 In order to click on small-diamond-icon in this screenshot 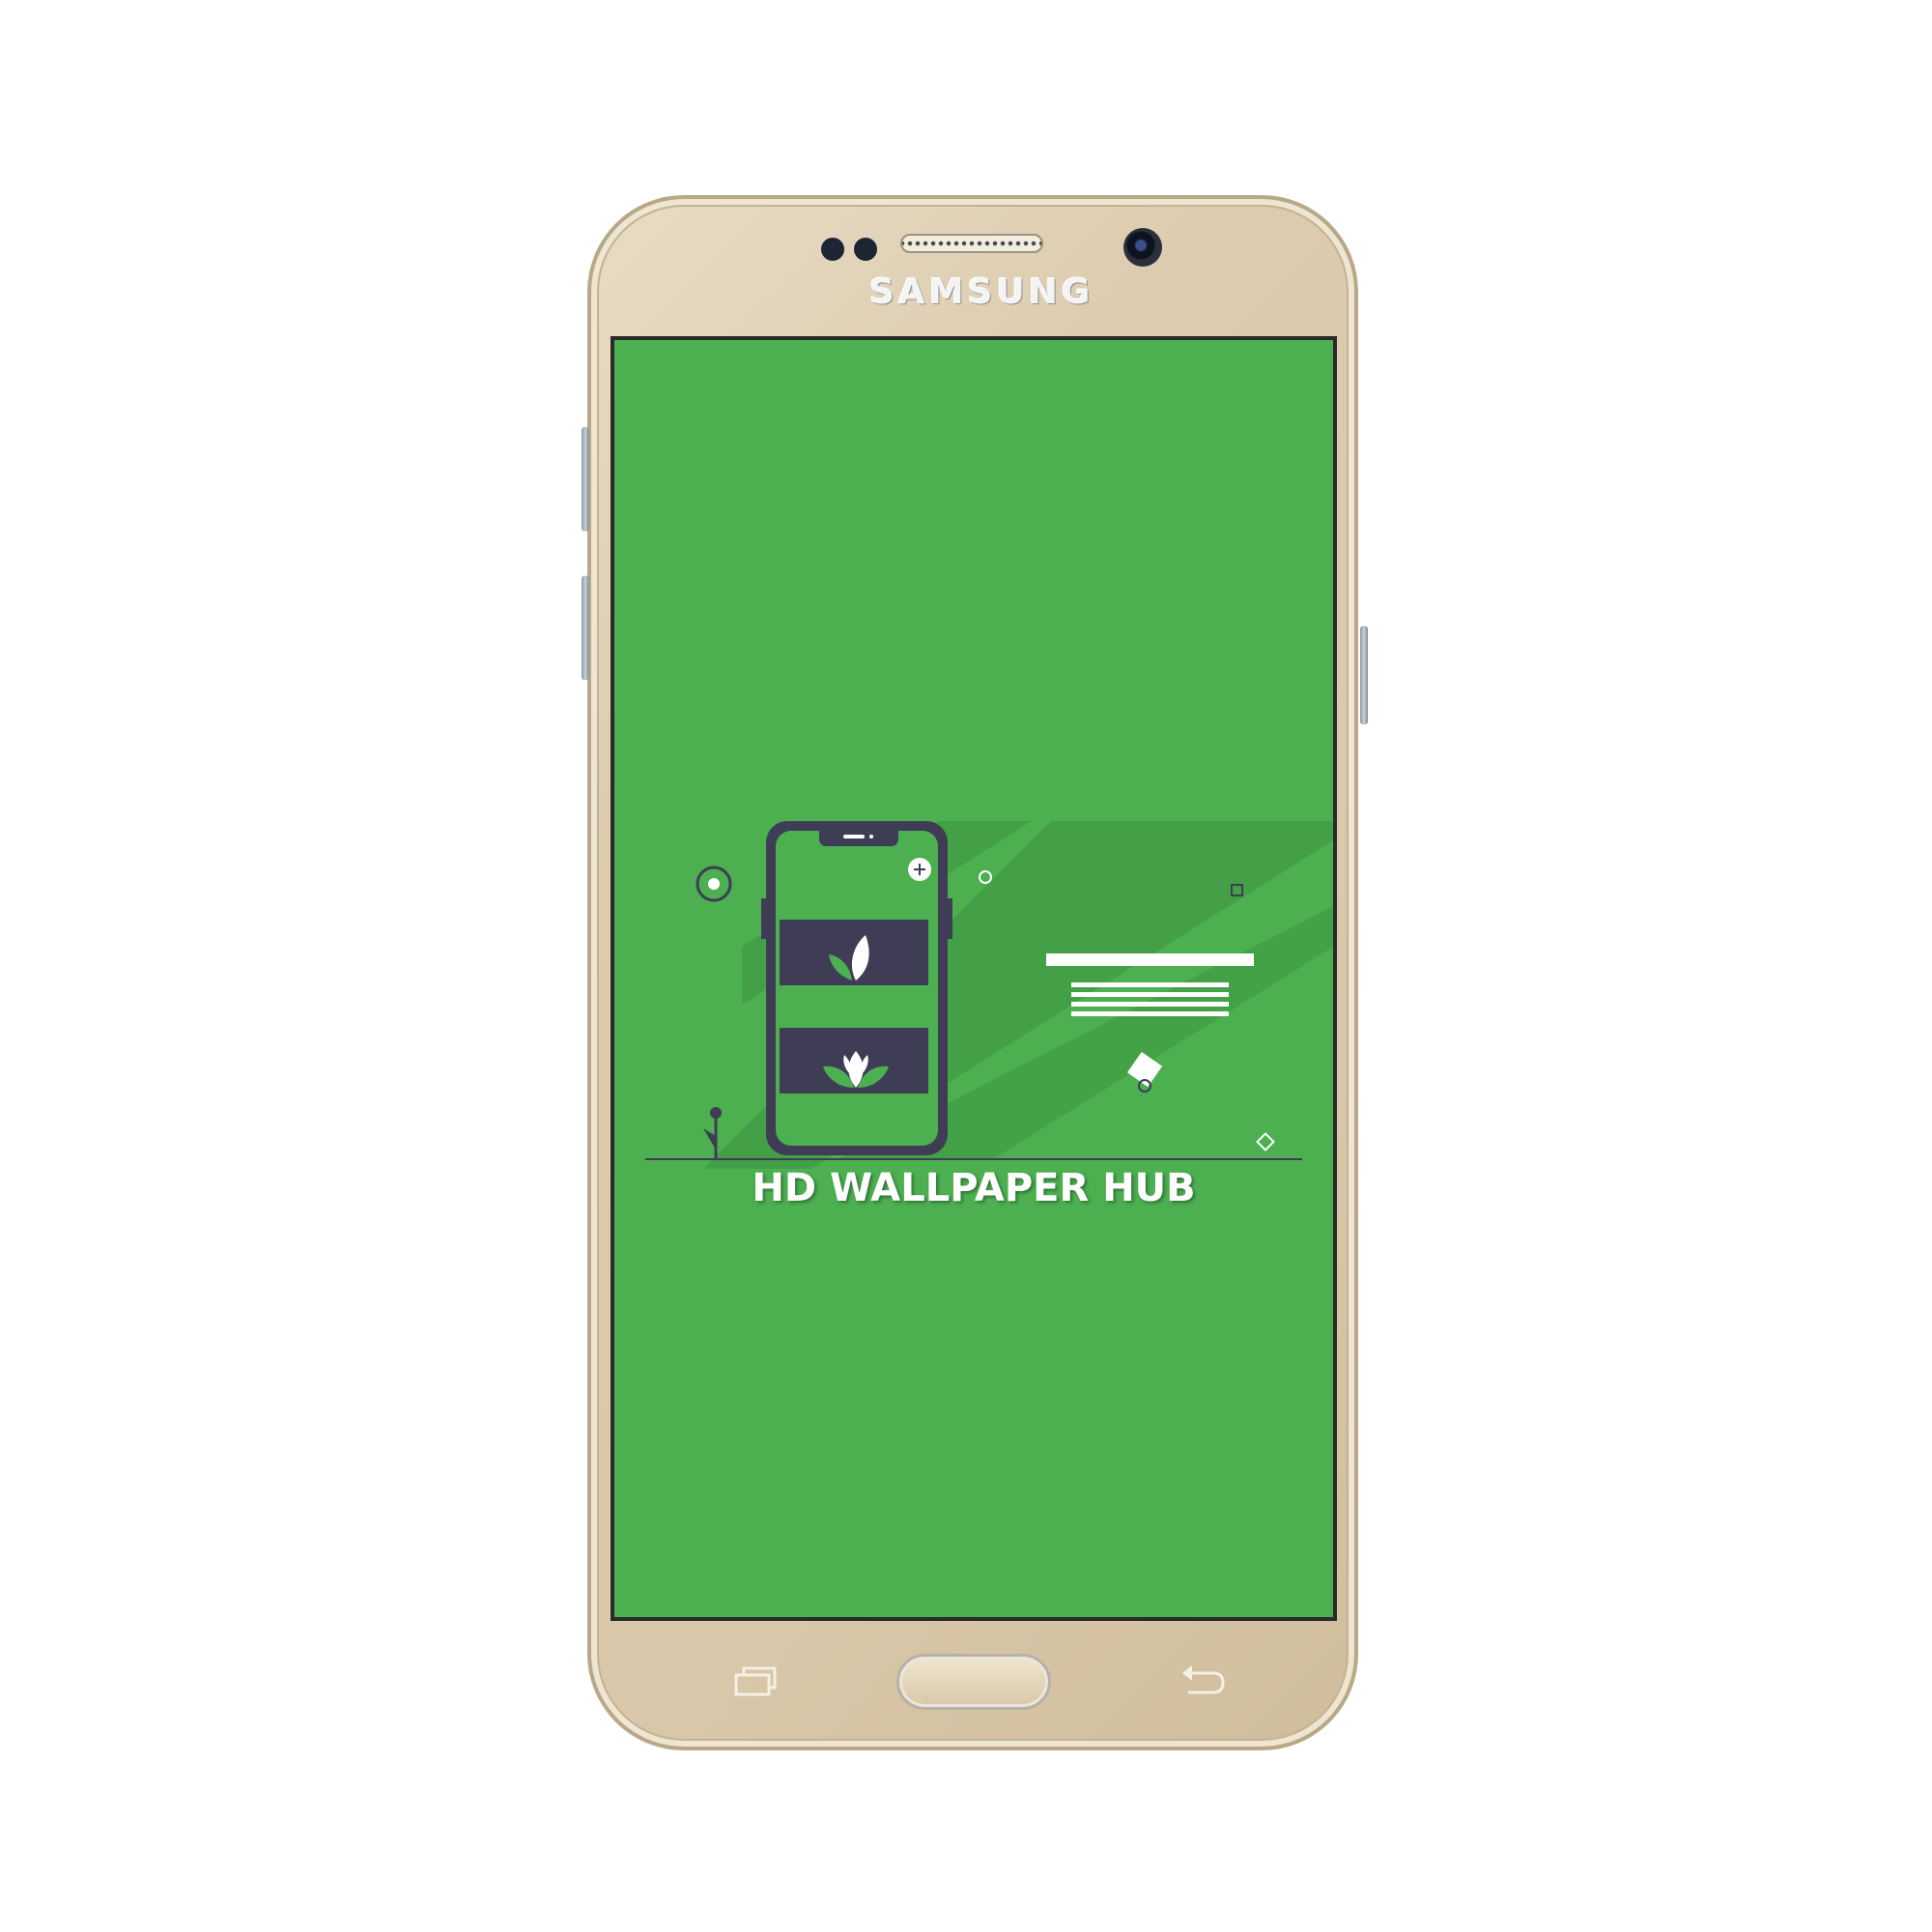, I will do `click(1265, 1141)`.